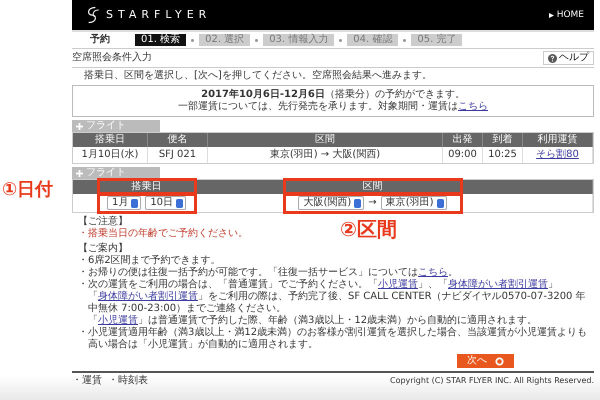 Image resolution: width=600 pixels, height=400 pixels. Describe the element at coordinates (128, 381) in the screenshot. I see `footer-link: ・時刻表` at that location.